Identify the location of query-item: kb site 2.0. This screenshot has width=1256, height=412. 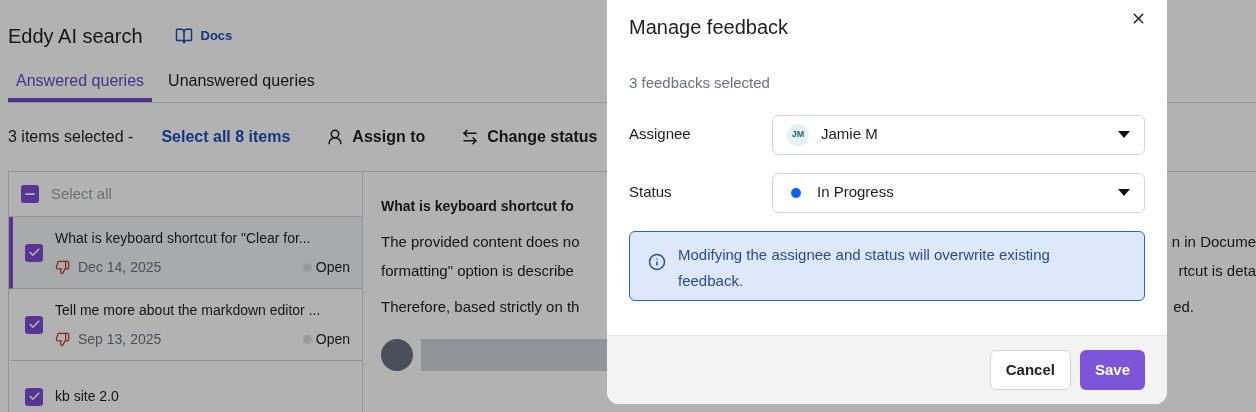
(185, 386).